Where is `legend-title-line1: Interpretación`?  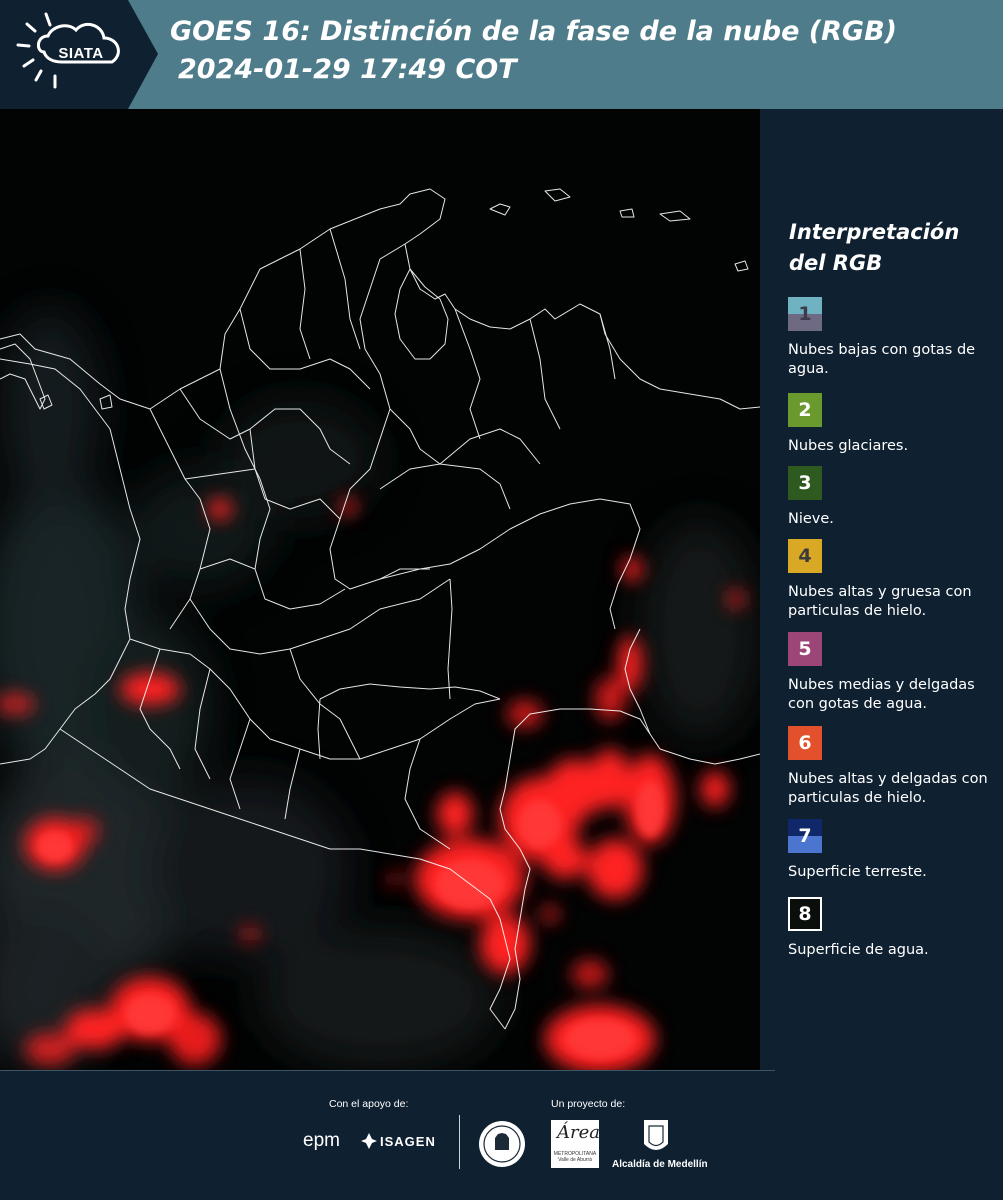 legend-title-line1: Interpretación is located at coordinates (874, 232).